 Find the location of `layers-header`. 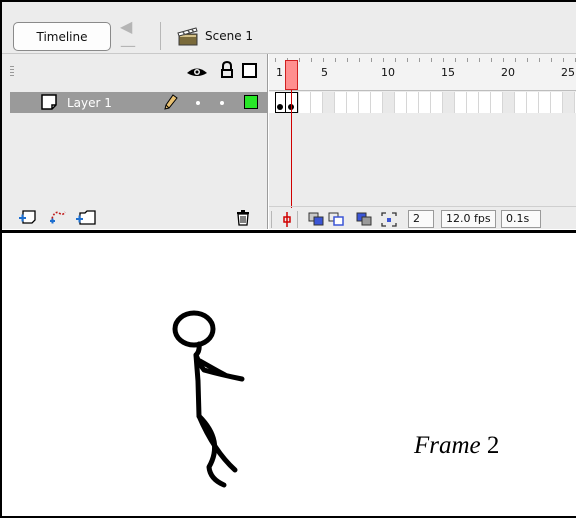

layers-header is located at coordinates (135, 72).